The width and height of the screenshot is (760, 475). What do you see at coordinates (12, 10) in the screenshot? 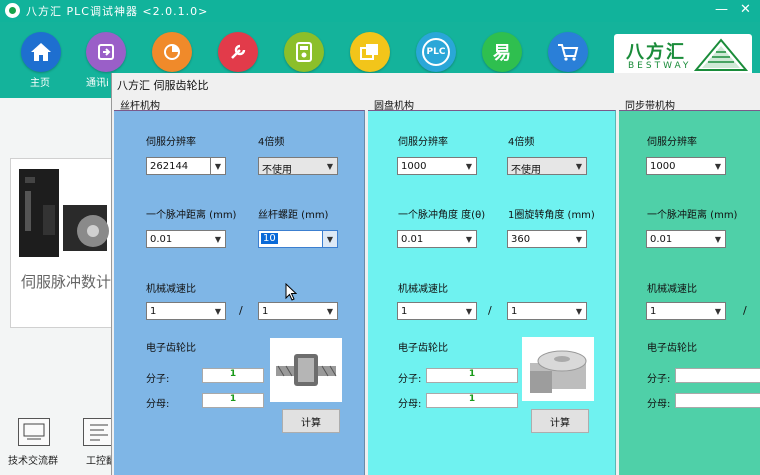
I see `app-logo-icon` at bounding box center [12, 10].